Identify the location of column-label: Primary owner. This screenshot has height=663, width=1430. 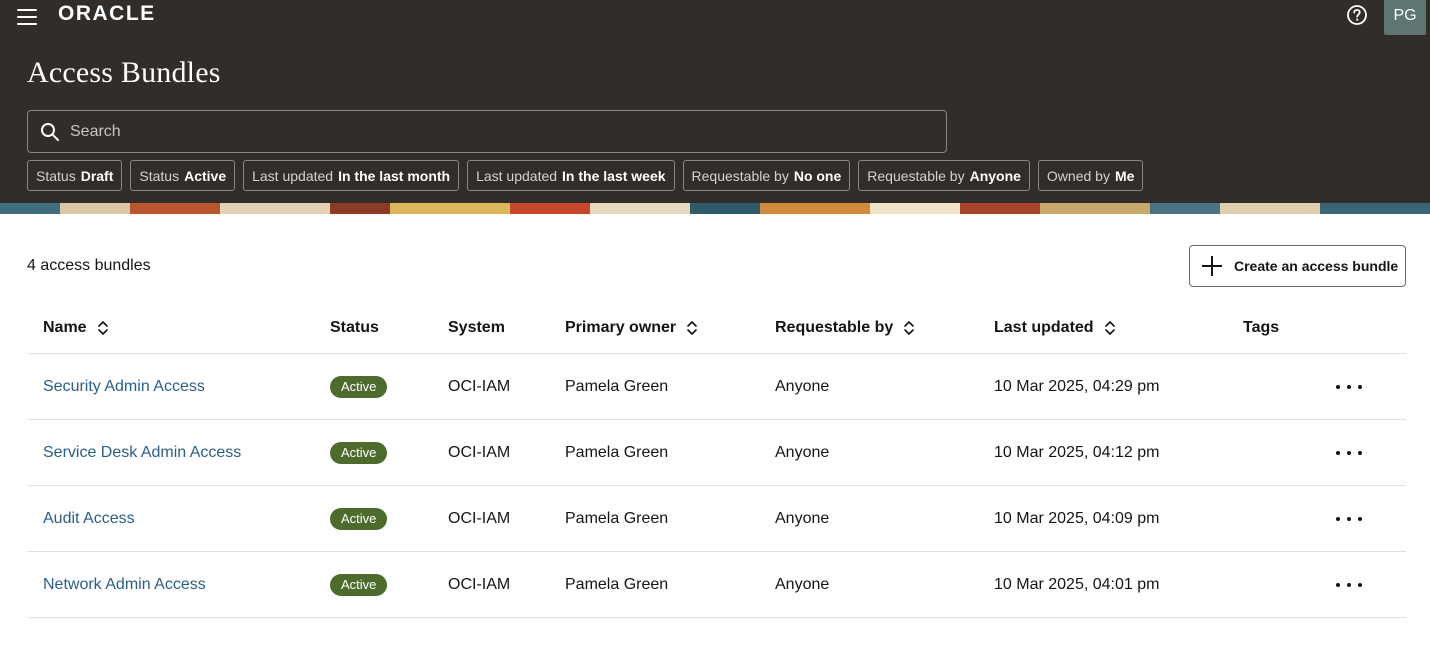
(621, 327).